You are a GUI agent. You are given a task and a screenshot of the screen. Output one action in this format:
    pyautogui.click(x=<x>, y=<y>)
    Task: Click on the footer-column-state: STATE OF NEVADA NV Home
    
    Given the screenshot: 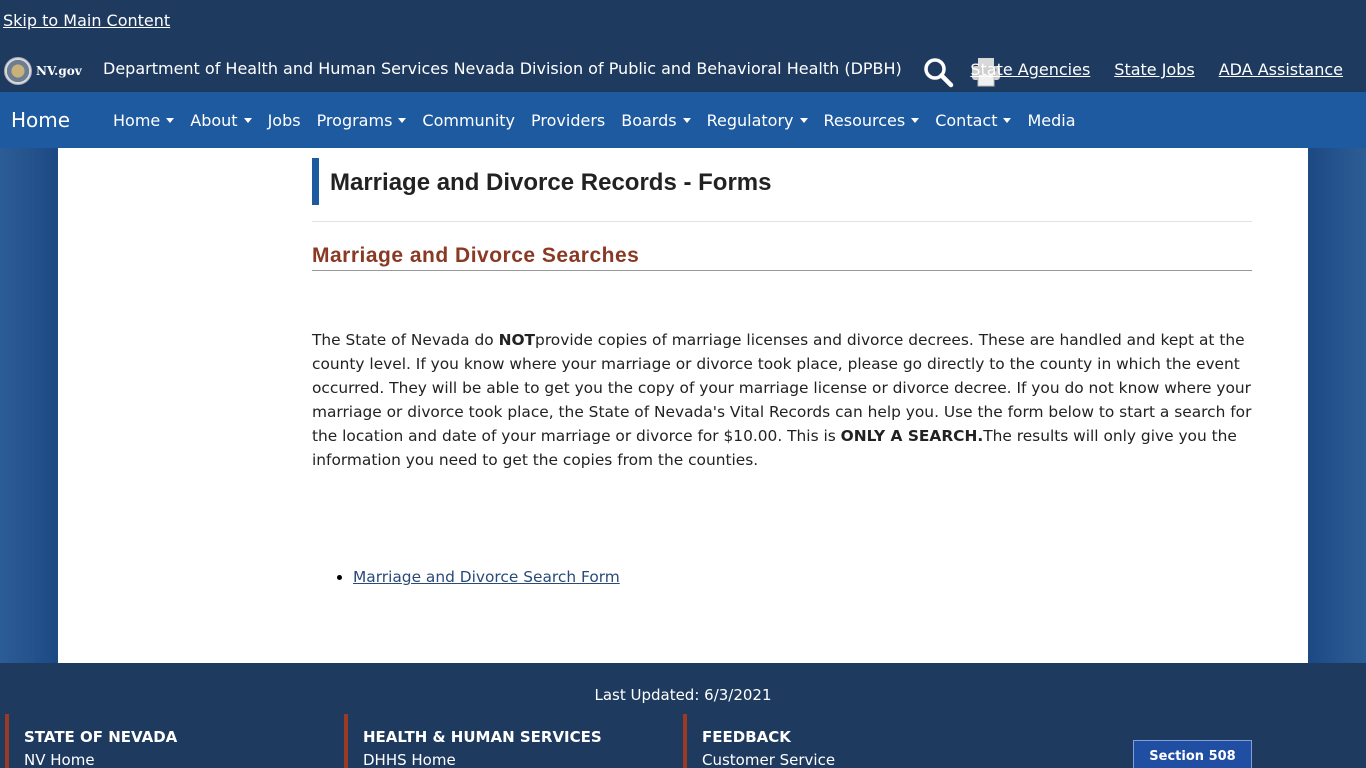 What is the action you would take?
    pyautogui.click(x=91, y=741)
    